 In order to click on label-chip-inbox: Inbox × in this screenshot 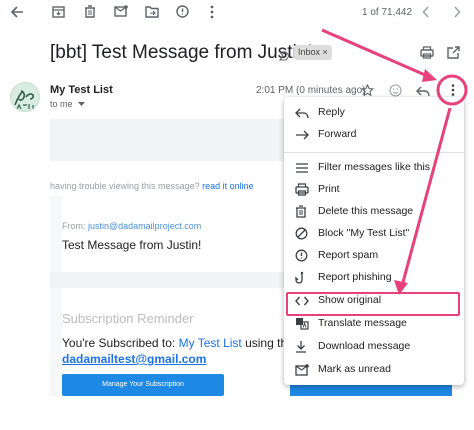, I will do `click(313, 52)`.